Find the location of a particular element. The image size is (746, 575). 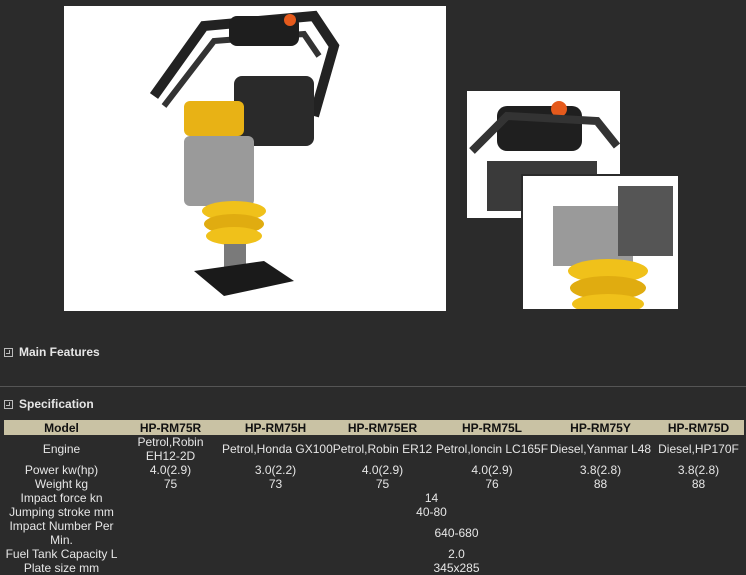

table-cell: 3.0(2.2) is located at coordinates (275, 470).